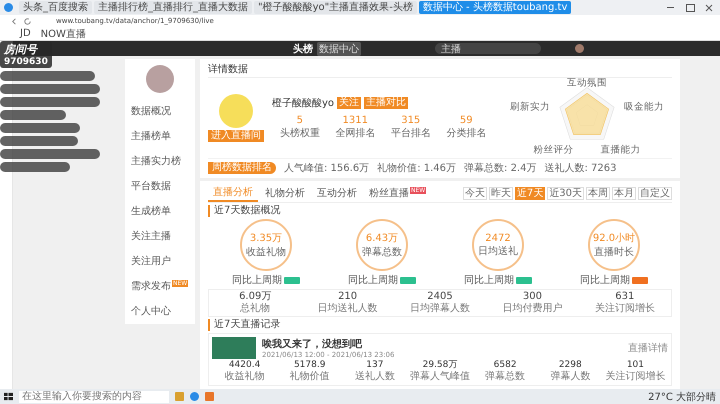 The image size is (720, 404). What do you see at coordinates (554, 150) in the screenshot?
I see `radar-label: 粉丝评分` at bounding box center [554, 150].